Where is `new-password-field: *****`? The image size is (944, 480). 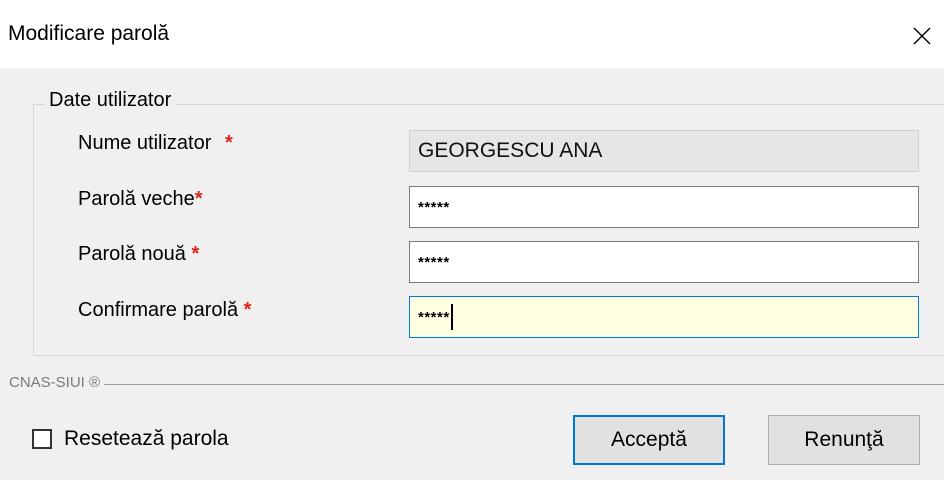
new-password-field: ***** is located at coordinates (664, 262).